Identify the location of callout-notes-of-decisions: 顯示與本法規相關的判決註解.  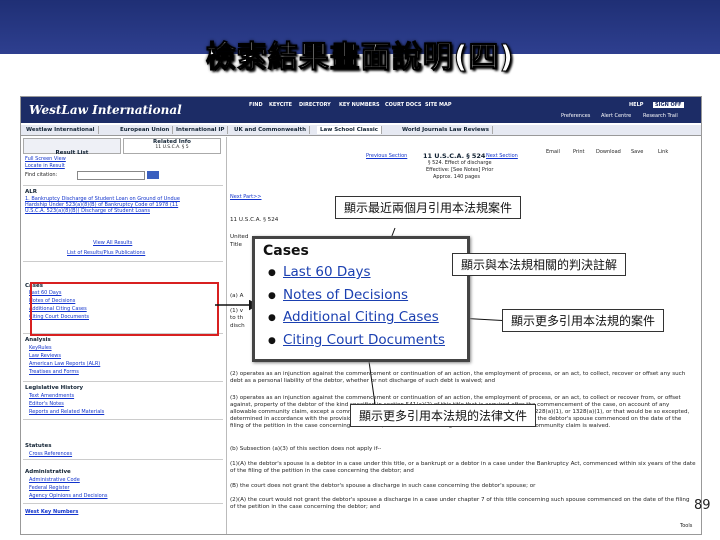
(539, 264).